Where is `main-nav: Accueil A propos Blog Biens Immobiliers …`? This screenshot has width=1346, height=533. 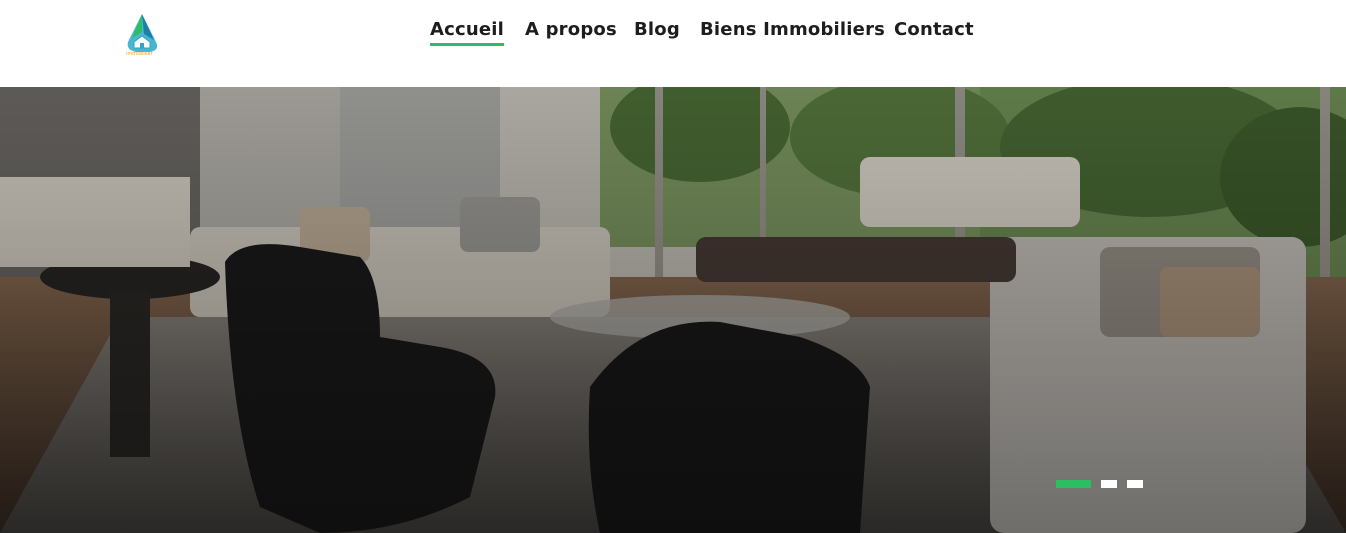 main-nav: Accueil A propos Blog Biens Immobiliers … is located at coordinates (673, 30).